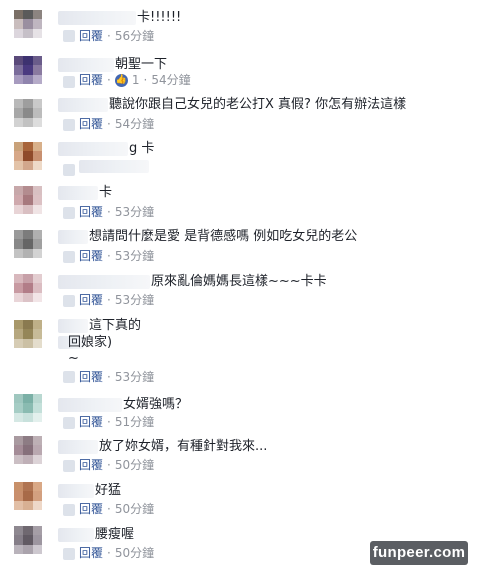 The height and width of the screenshot is (569, 486). What do you see at coordinates (223, 236) in the screenshot?
I see `comment-text: 想請問什麼是愛 是背德感嗎 例如吃女兒的老公` at bounding box center [223, 236].